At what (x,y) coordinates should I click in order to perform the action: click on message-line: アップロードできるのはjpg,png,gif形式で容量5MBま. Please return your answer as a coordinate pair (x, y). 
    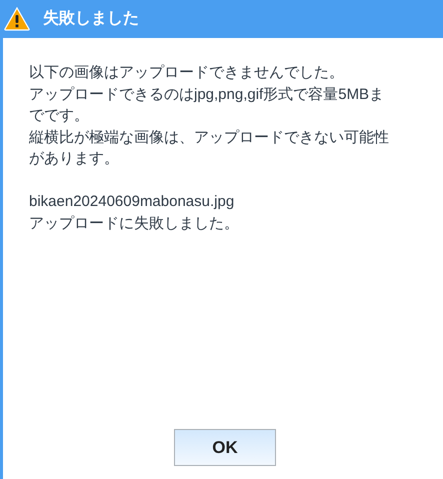
    Looking at the image, I should click on (207, 94).